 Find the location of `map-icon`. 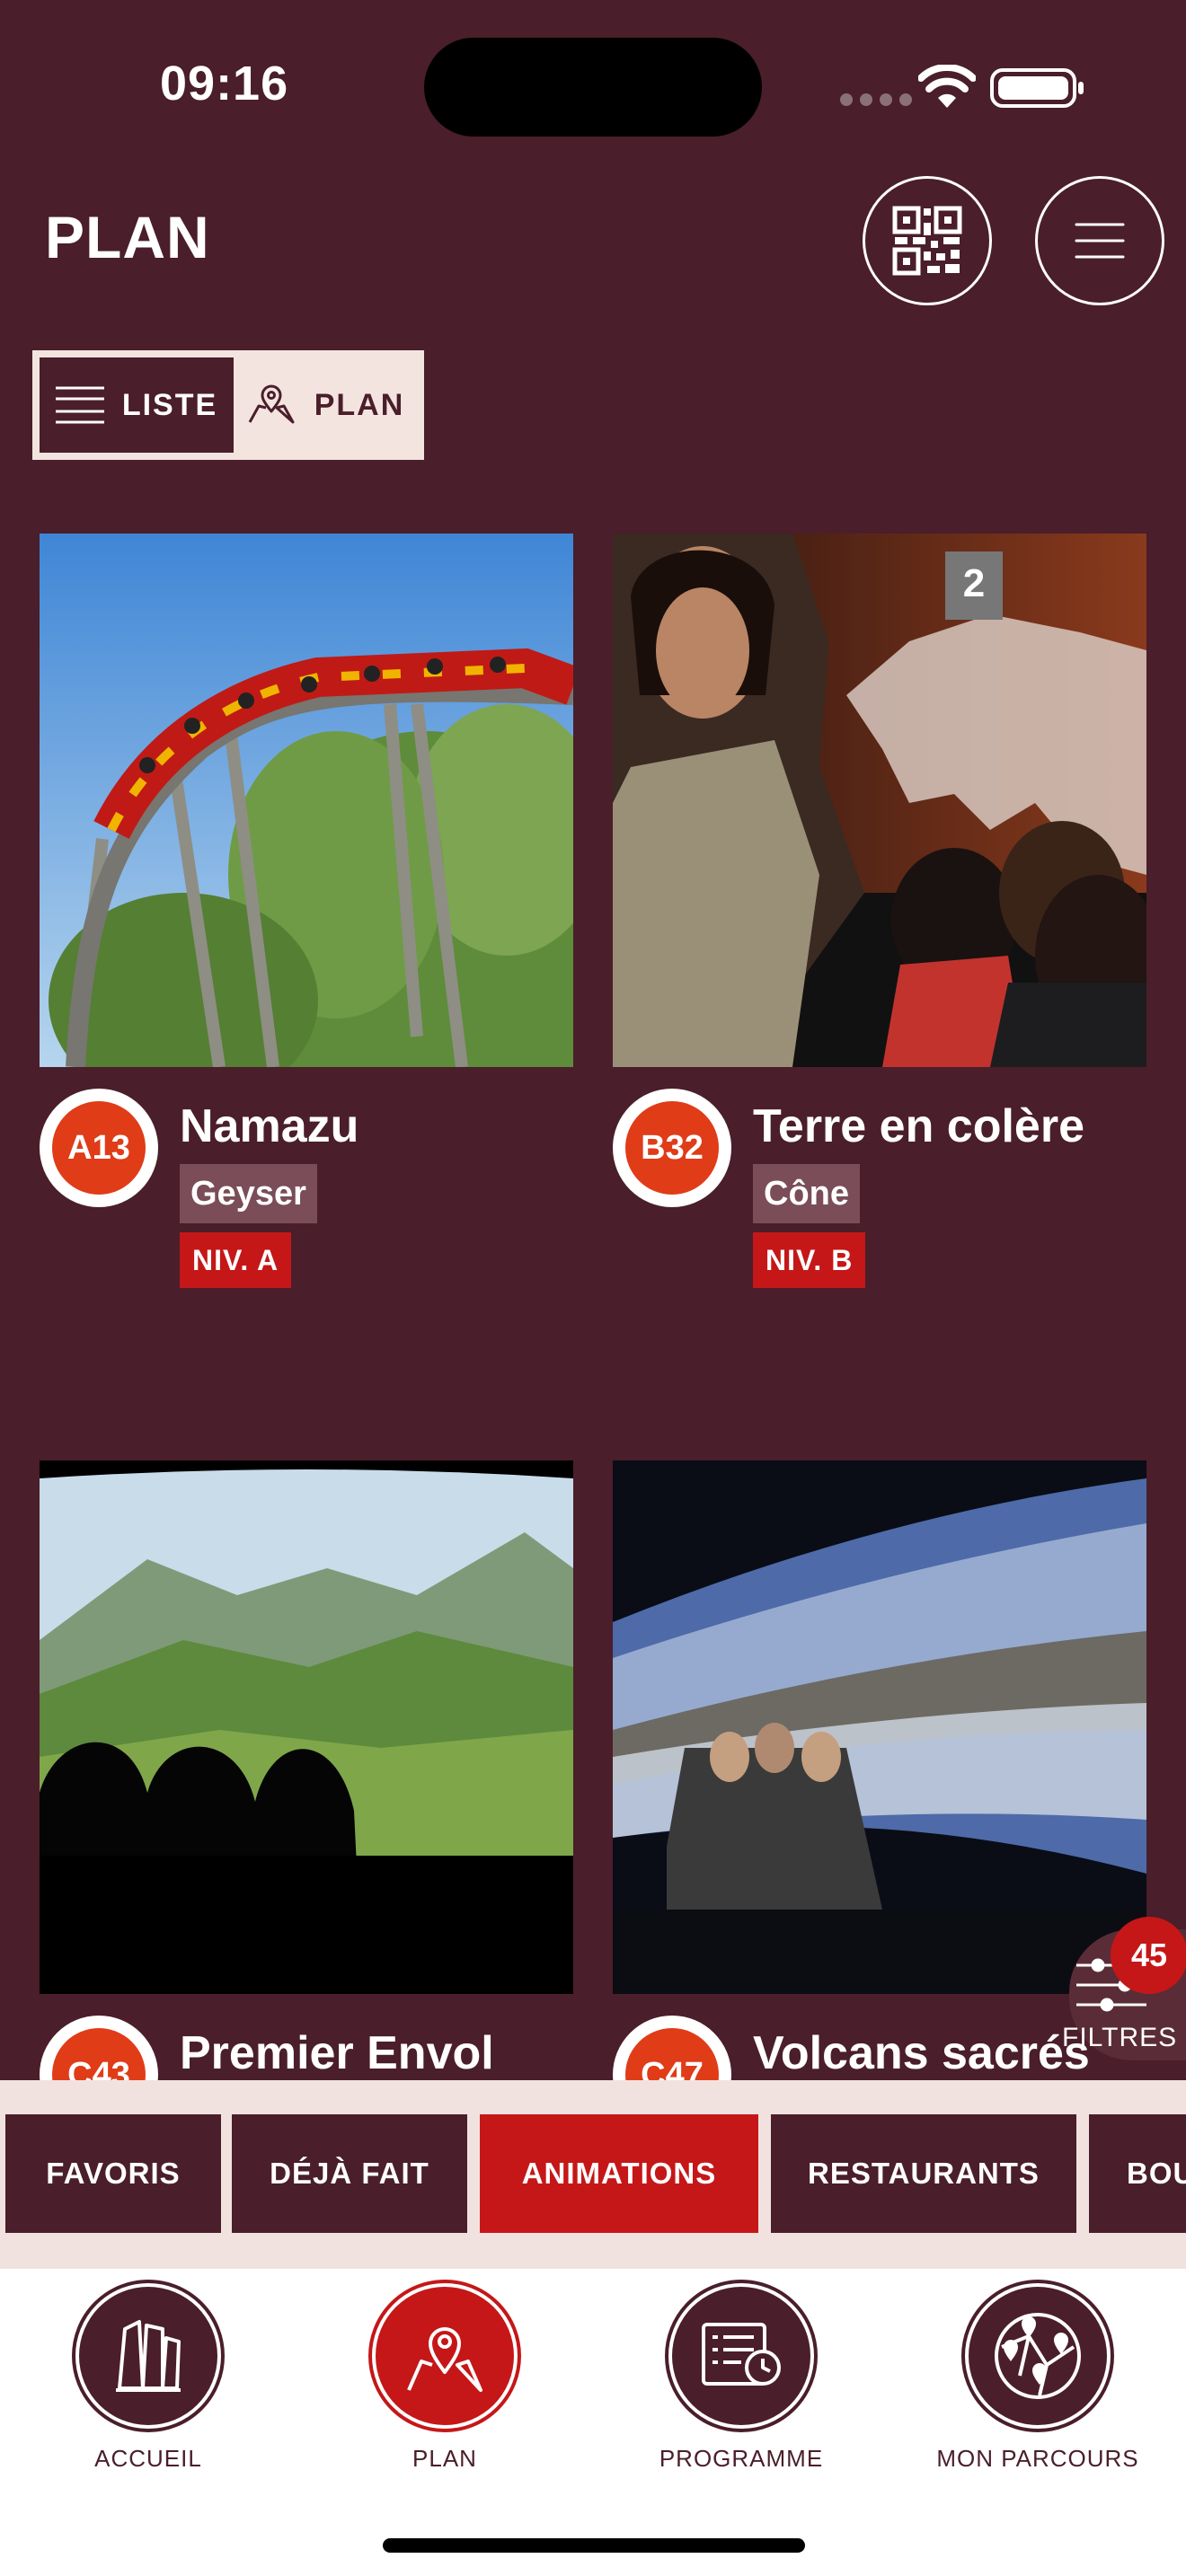

map-icon is located at coordinates (271, 404).